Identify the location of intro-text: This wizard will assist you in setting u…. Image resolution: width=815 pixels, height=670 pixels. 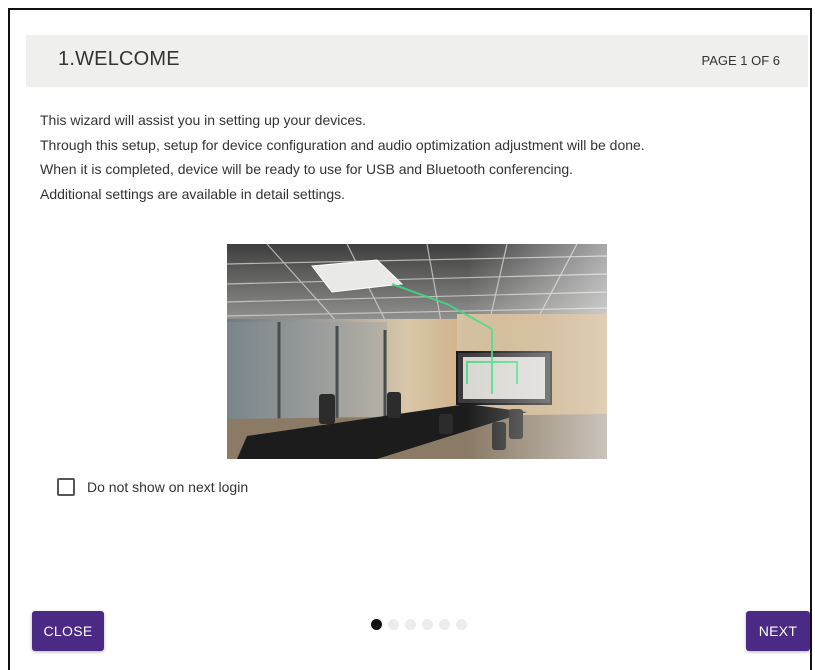
(420, 157).